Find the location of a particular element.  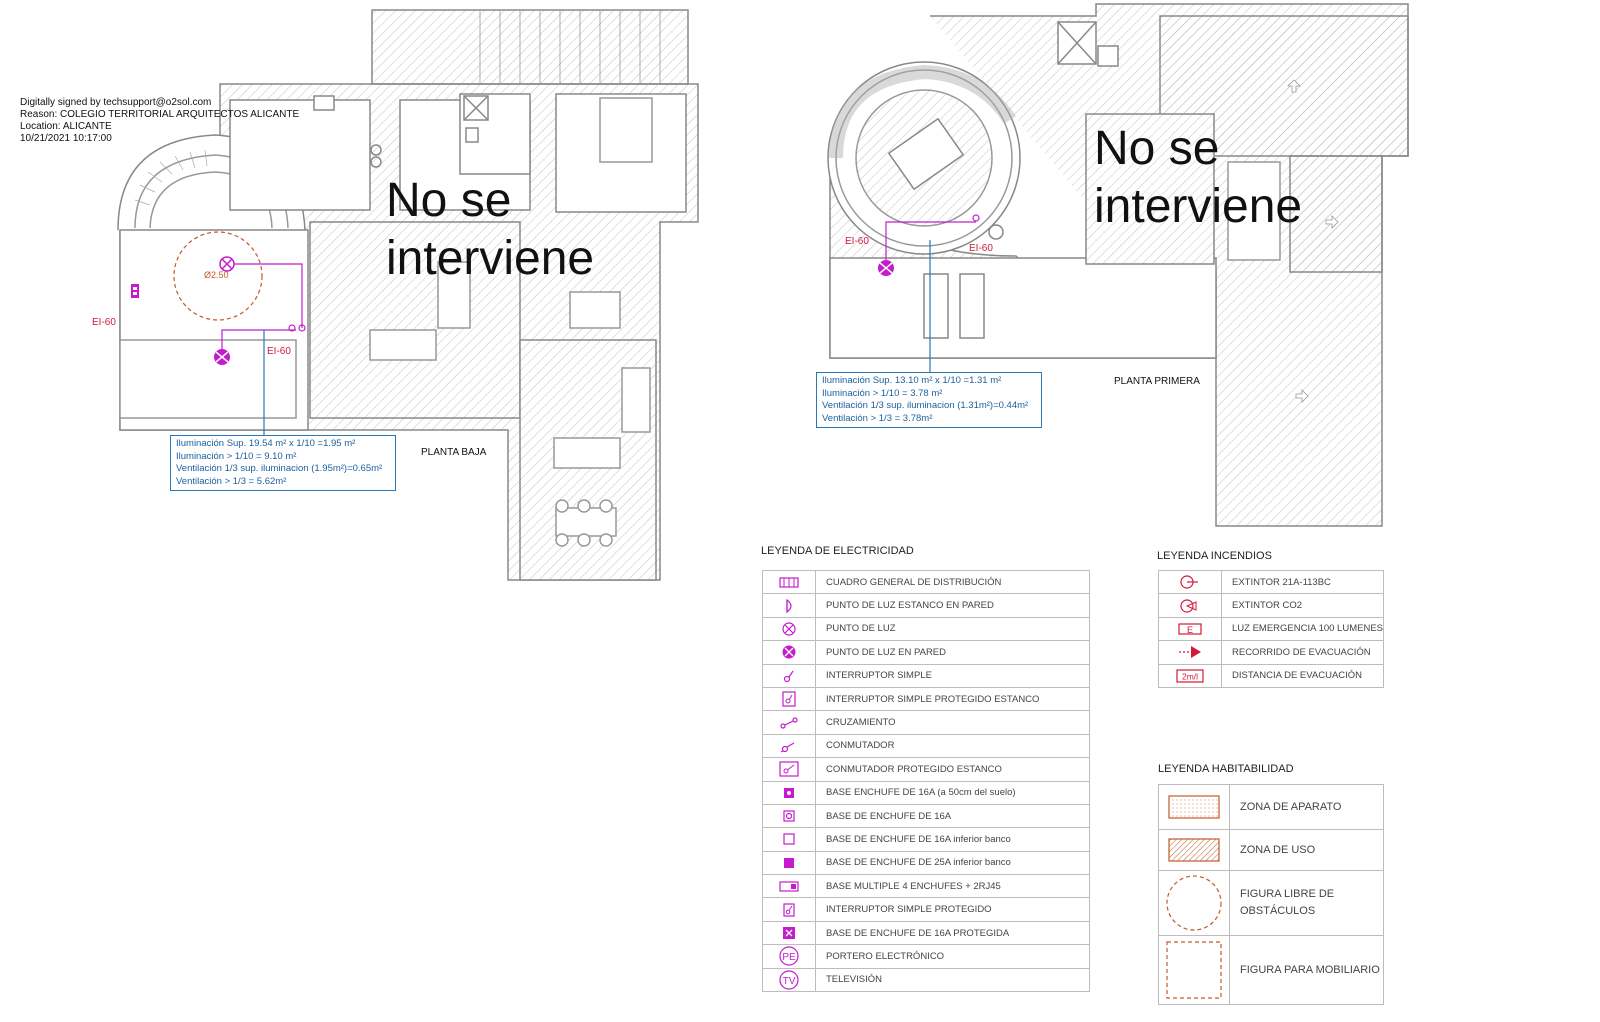

calc-line: Ventilación > 1/3 = 3.78m² is located at coordinates (877, 418).